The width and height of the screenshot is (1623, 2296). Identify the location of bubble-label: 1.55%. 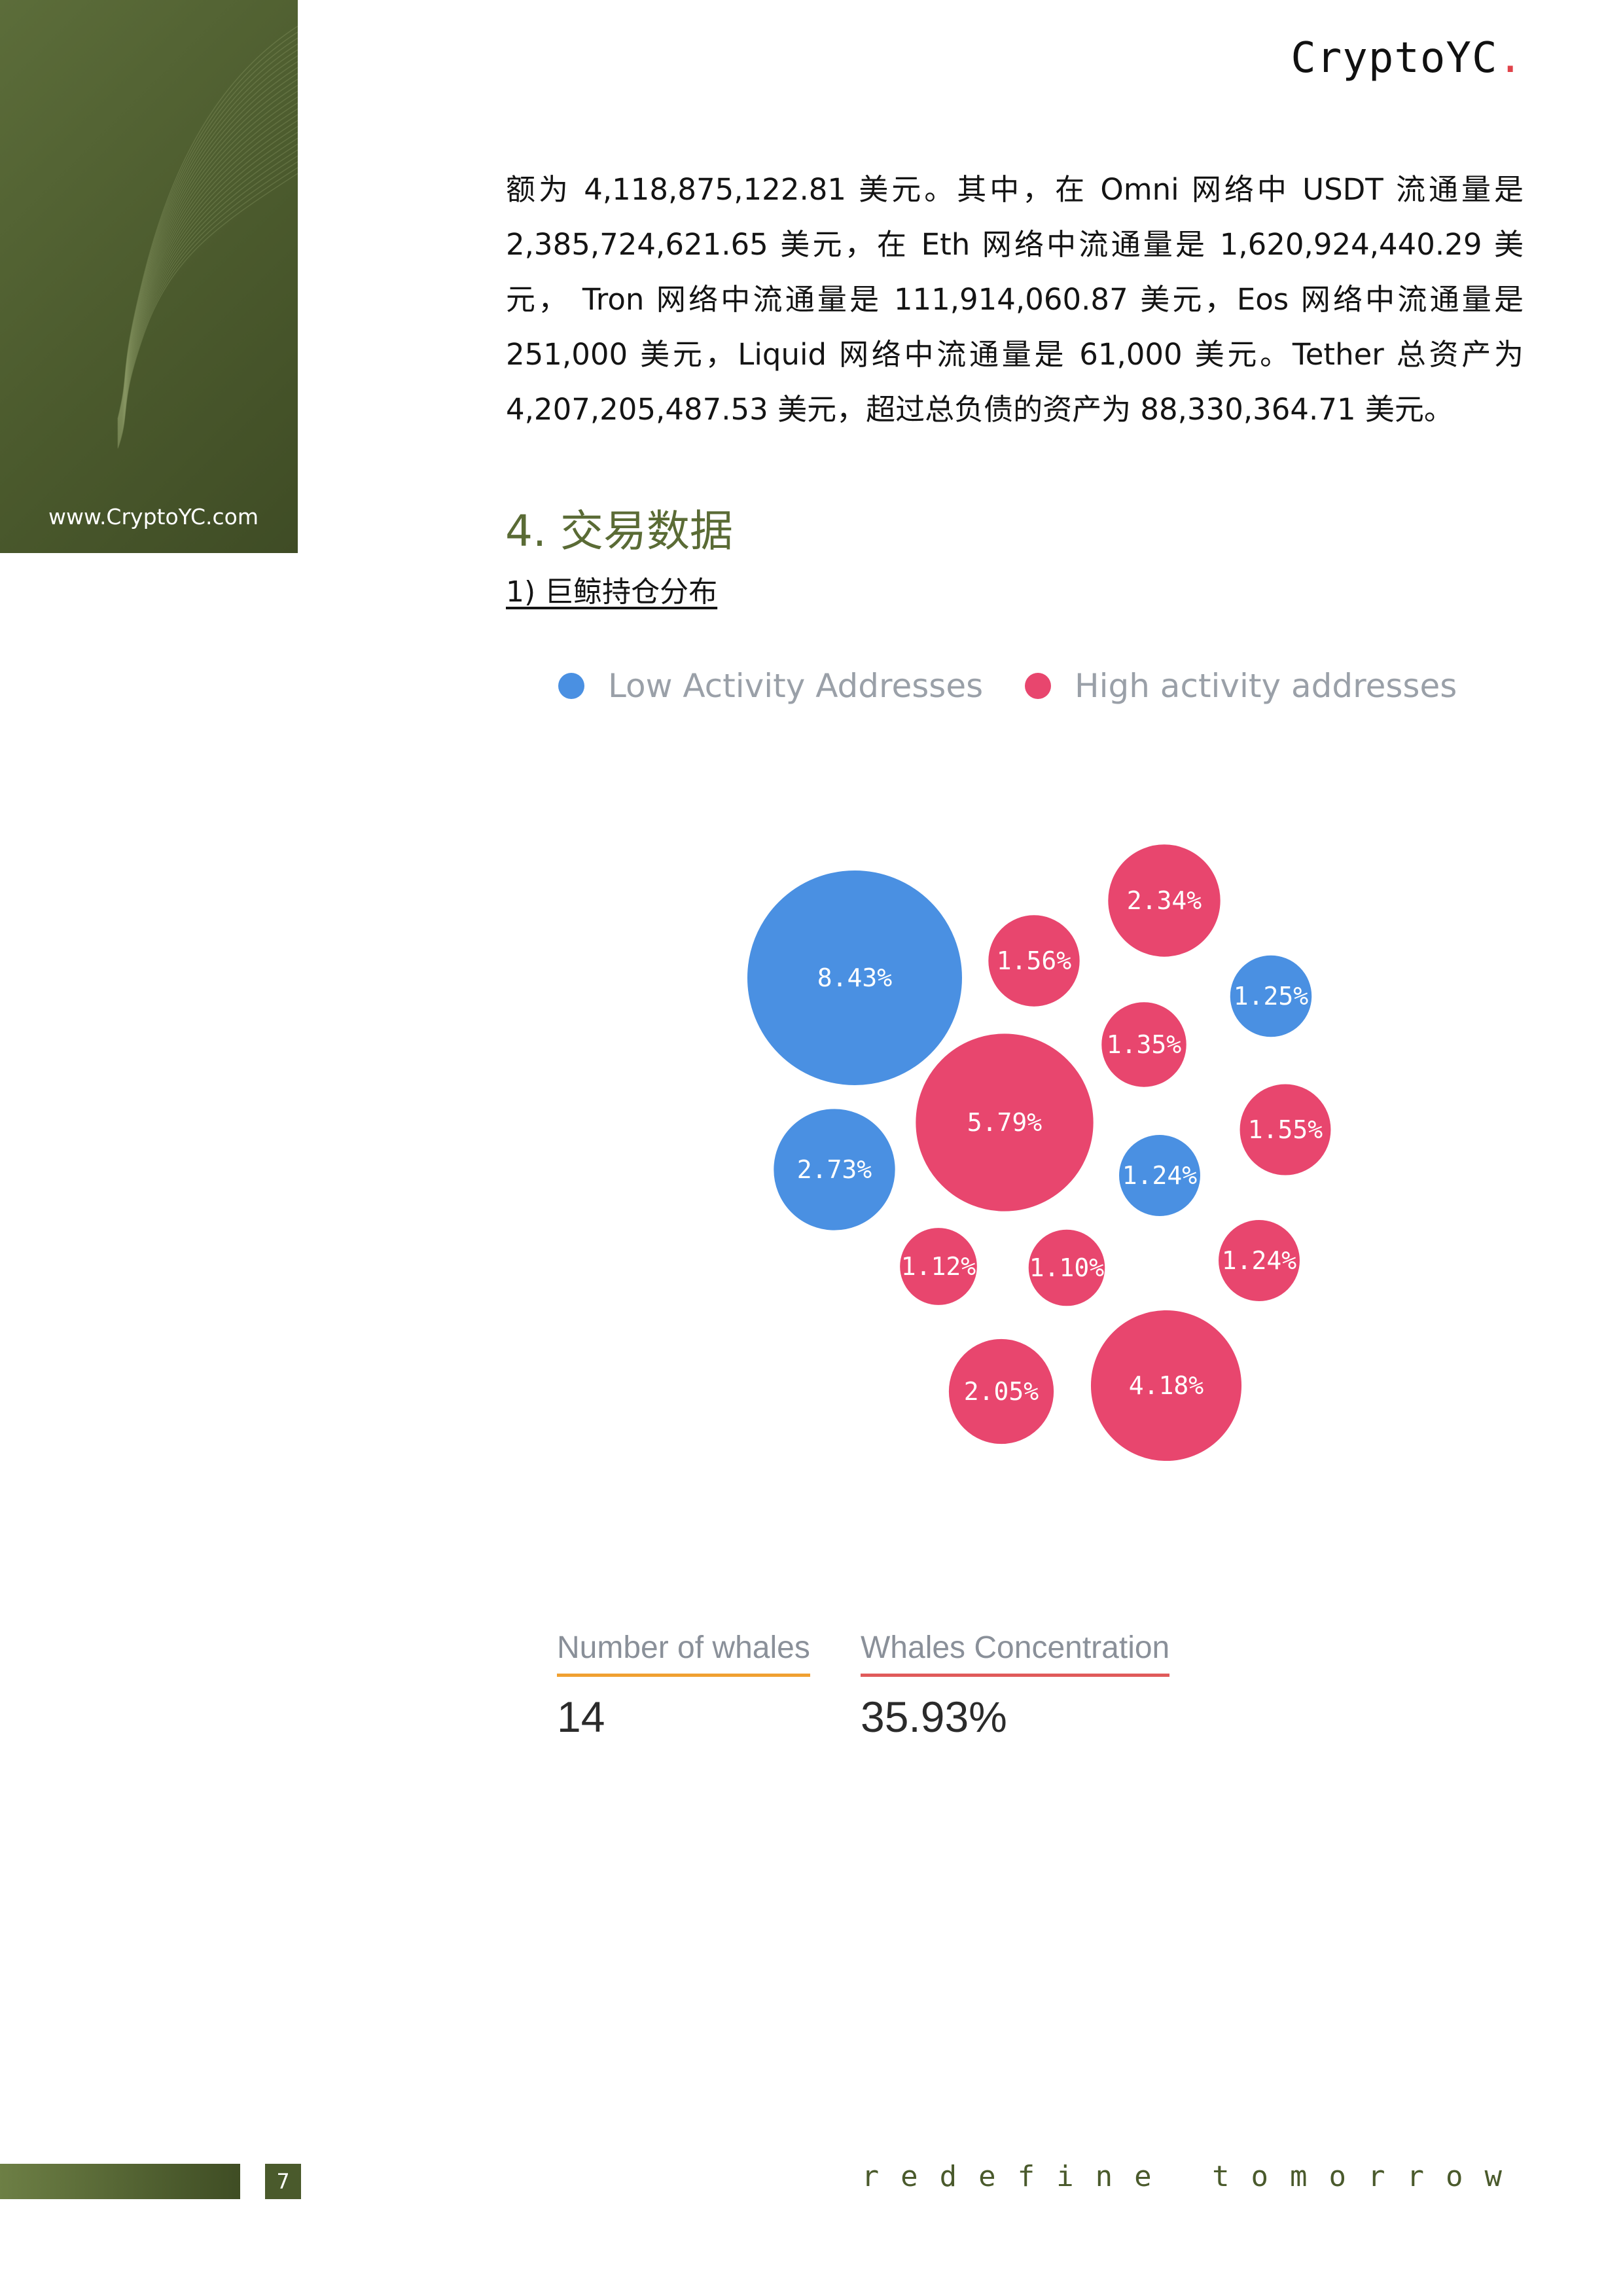
(1285, 1129).